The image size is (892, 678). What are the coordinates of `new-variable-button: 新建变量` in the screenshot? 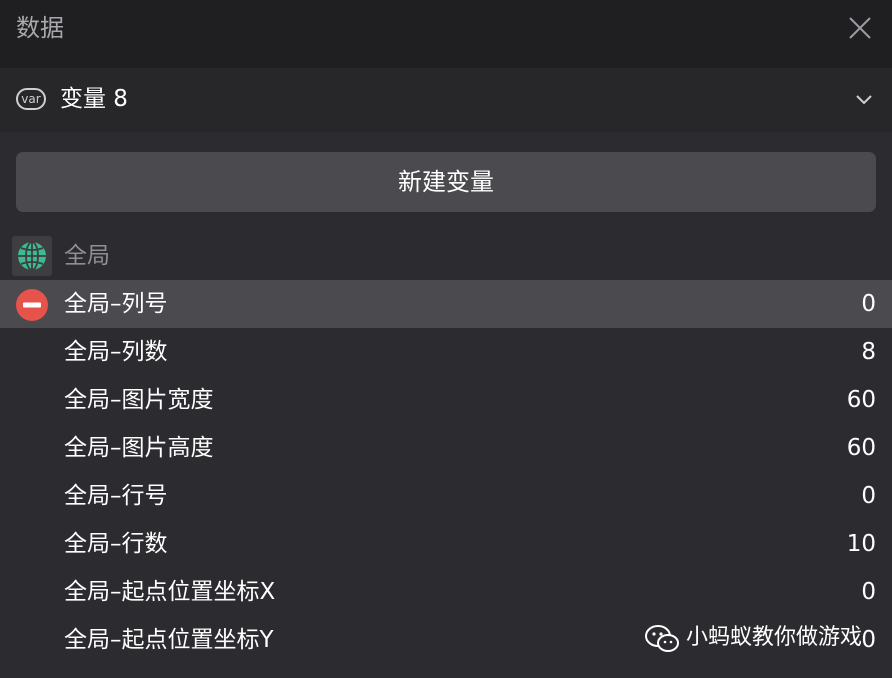 It's located at (446, 182).